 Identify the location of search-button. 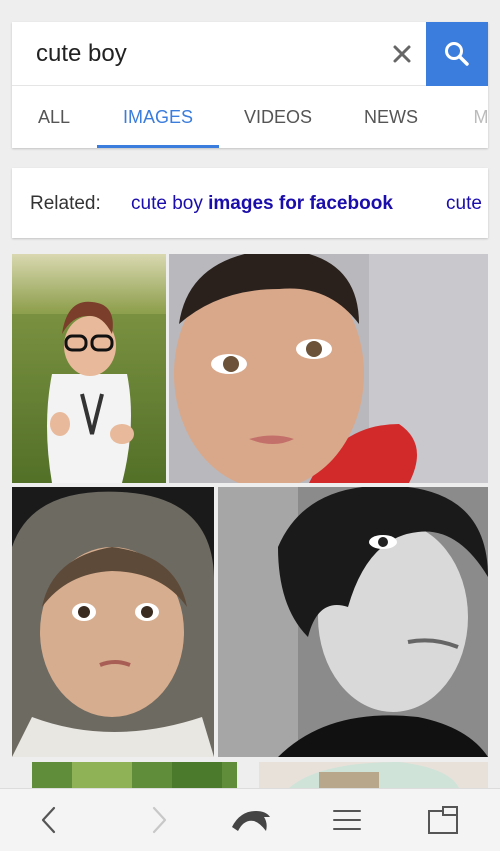
(457, 54).